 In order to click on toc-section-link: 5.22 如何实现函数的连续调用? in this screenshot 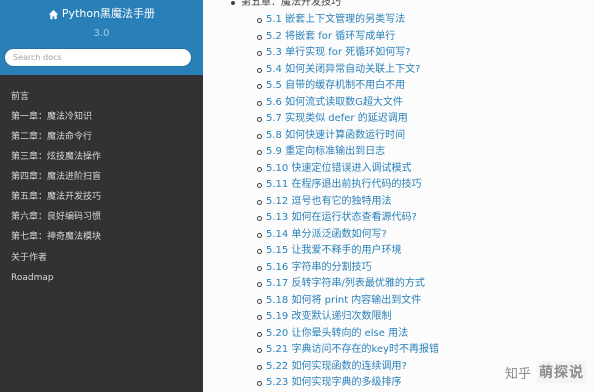, I will do `click(332, 366)`.